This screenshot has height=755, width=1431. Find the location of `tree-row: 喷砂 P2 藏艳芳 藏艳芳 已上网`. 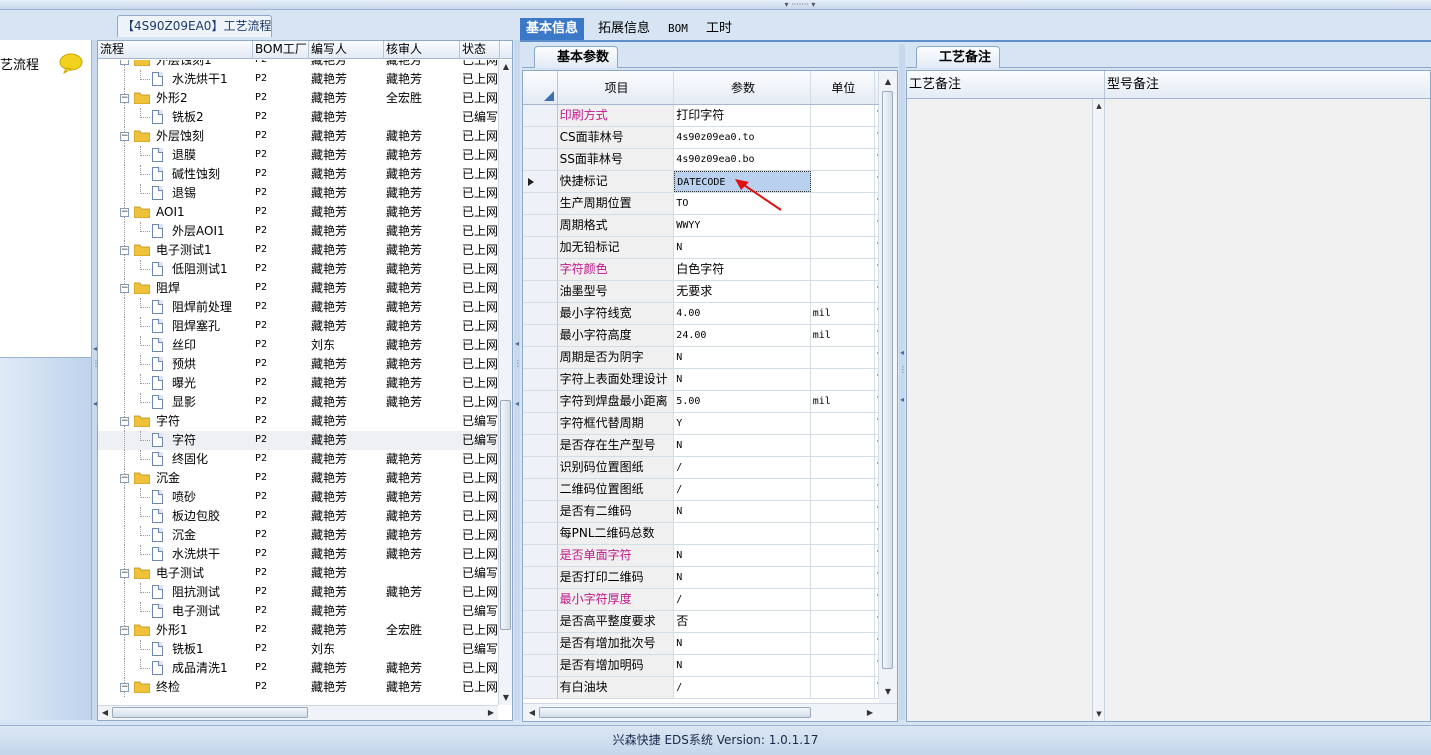

tree-row: 喷砂 P2 藏艳芳 藏艳芳 已上网 is located at coordinates (298, 497).